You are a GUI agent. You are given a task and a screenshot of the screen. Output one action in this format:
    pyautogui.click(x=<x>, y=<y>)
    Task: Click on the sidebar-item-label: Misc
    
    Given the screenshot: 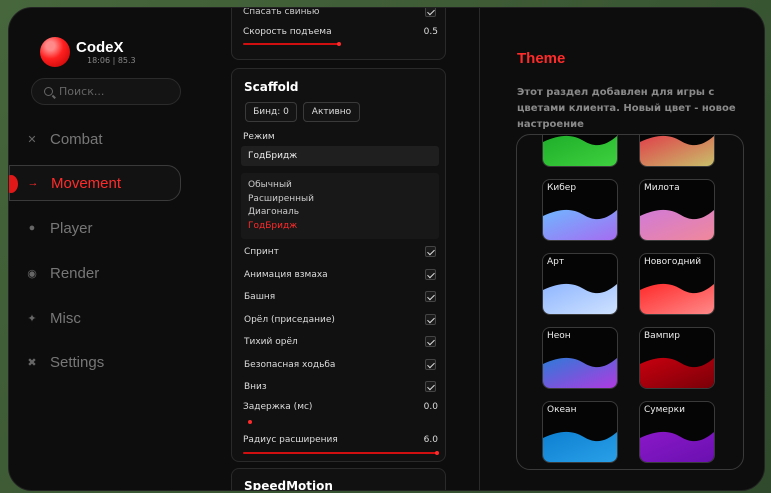 What is the action you would take?
    pyautogui.click(x=65, y=318)
    